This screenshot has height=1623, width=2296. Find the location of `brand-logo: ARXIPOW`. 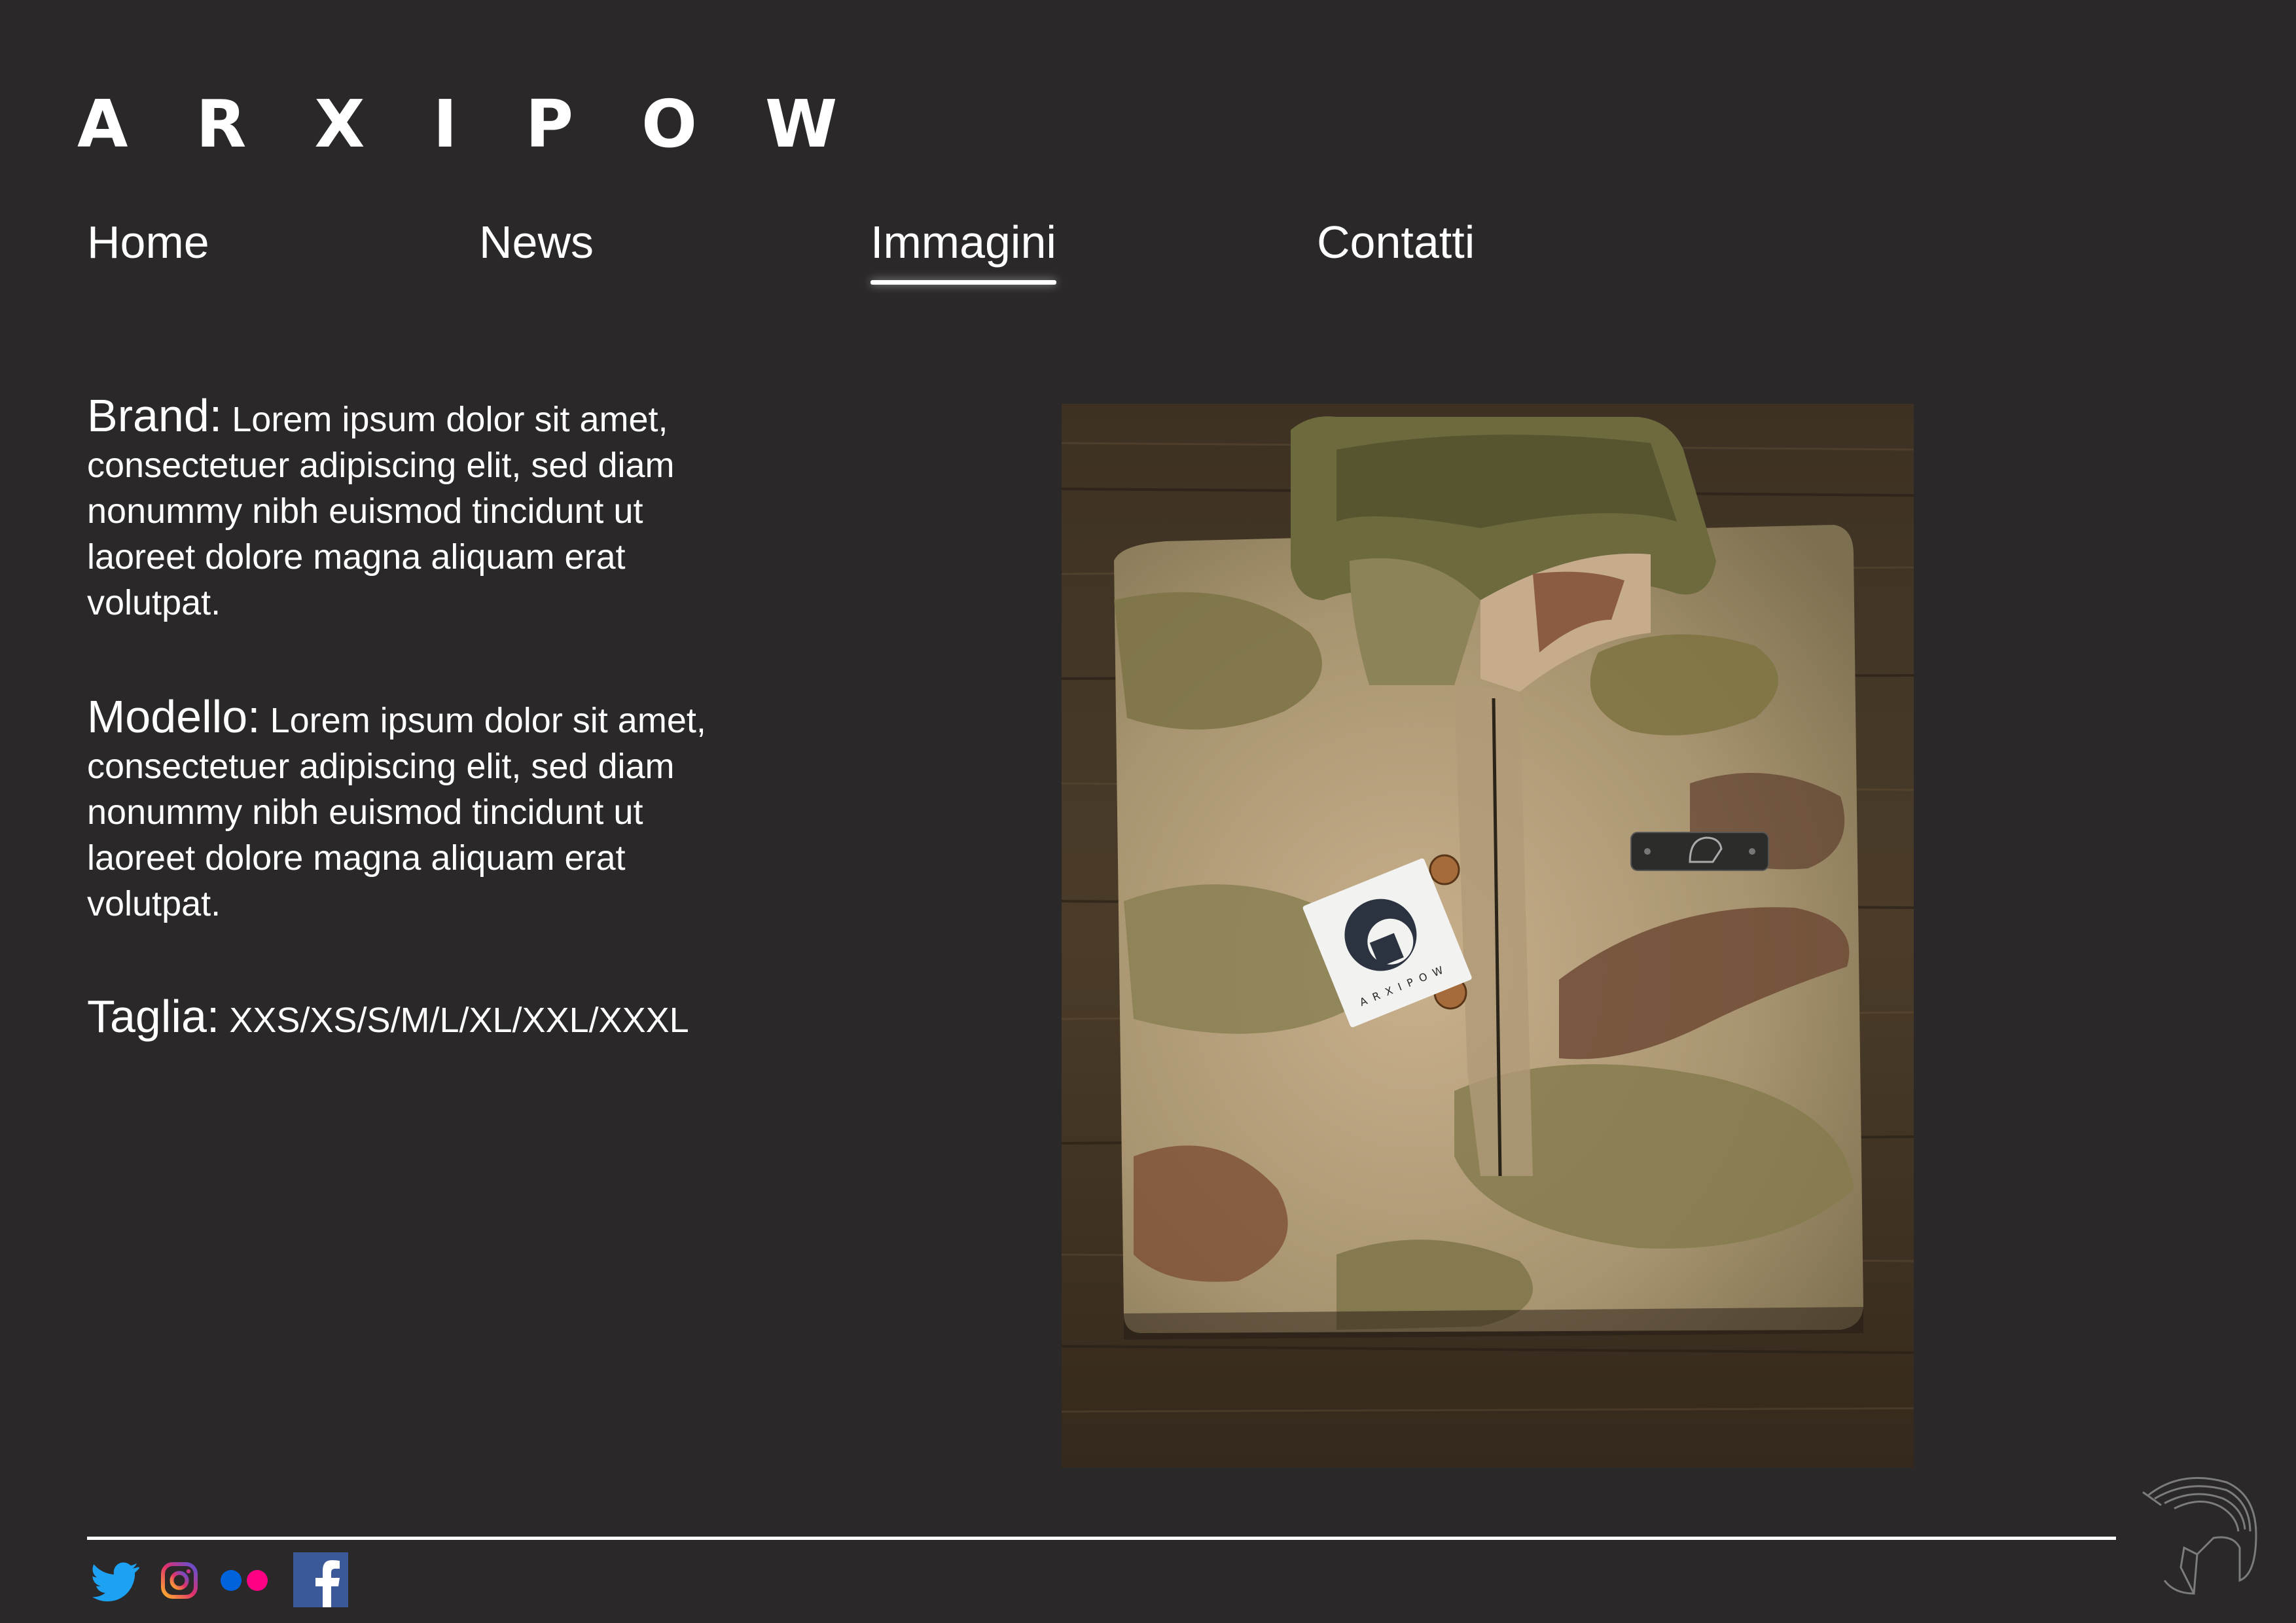

brand-logo: ARXIPOW is located at coordinates (491, 125).